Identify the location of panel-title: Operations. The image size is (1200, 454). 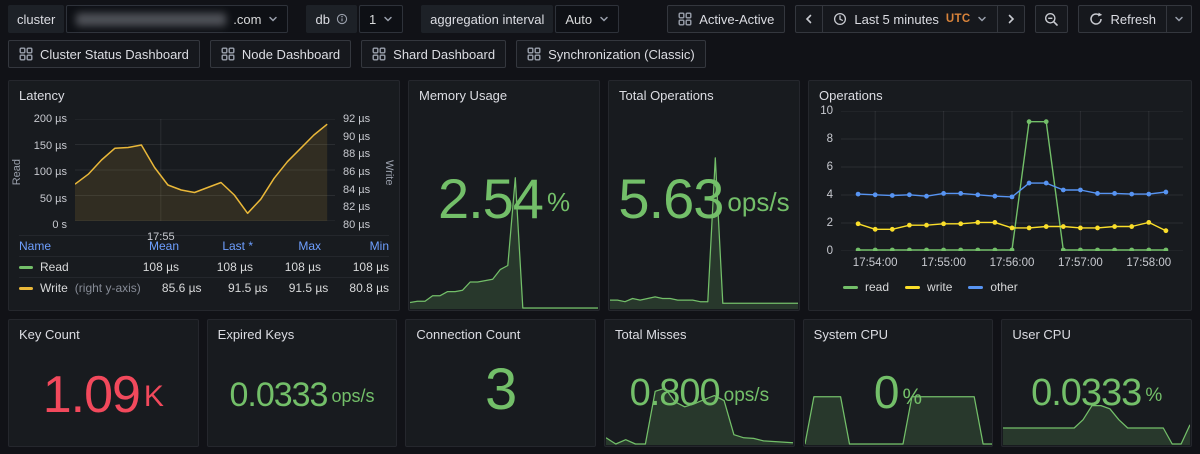
(1000, 92).